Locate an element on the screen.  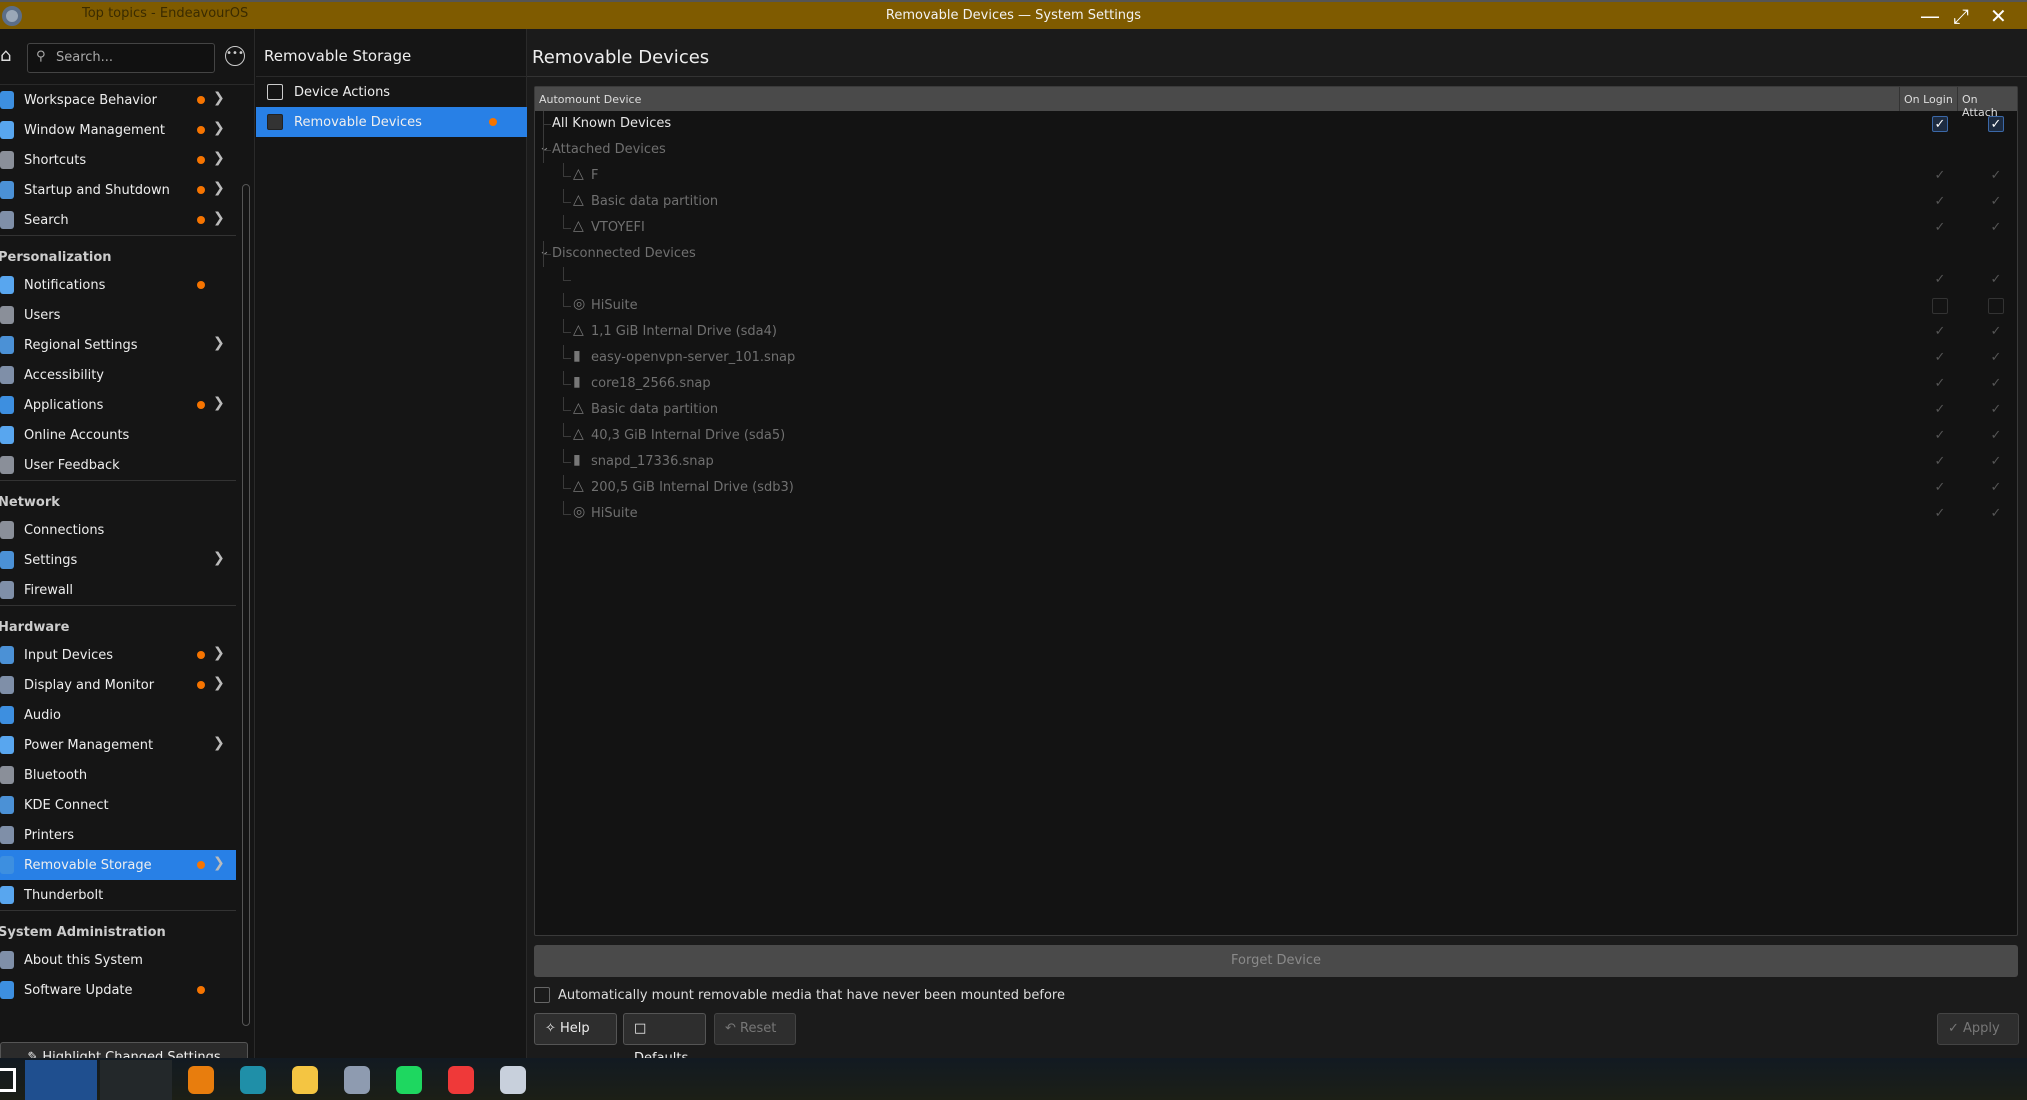
subcategory-device-actions: Device Actions is located at coordinates (391, 92).